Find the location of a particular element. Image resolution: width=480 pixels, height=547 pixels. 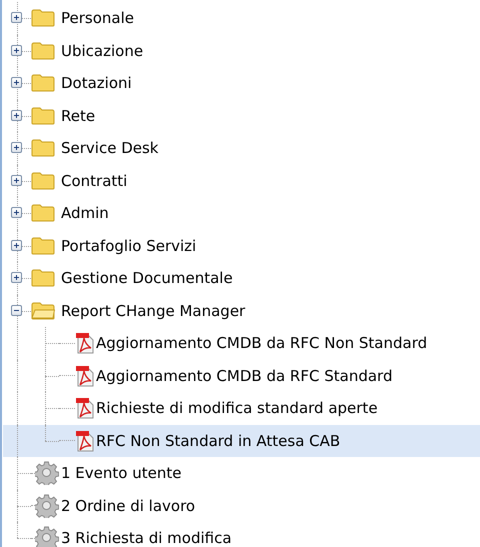

tree-row: Portafoglio Servizi is located at coordinates (241, 246).